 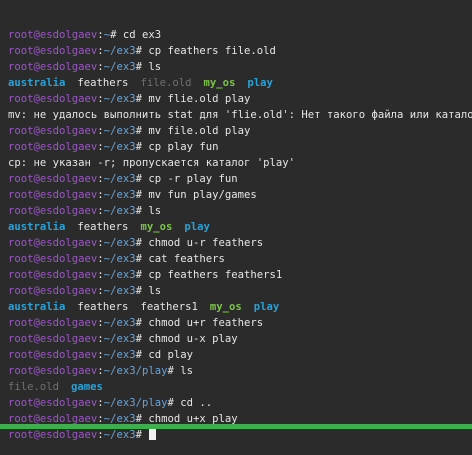 What do you see at coordinates (240, 355) in the screenshot?
I see `prompt-line: root@esdolgaev:~/ex3# cd play` at bounding box center [240, 355].